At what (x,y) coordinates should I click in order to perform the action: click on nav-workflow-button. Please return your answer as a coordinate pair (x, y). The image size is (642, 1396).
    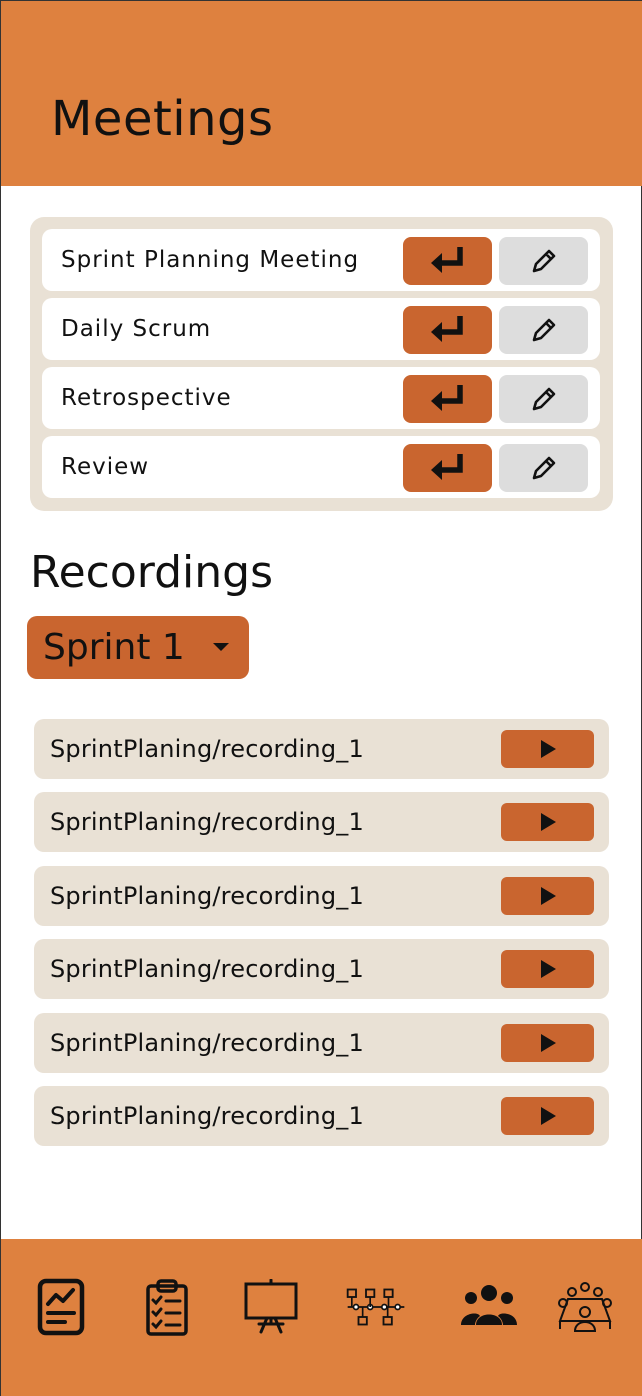
    Looking at the image, I should click on (376, 1307).